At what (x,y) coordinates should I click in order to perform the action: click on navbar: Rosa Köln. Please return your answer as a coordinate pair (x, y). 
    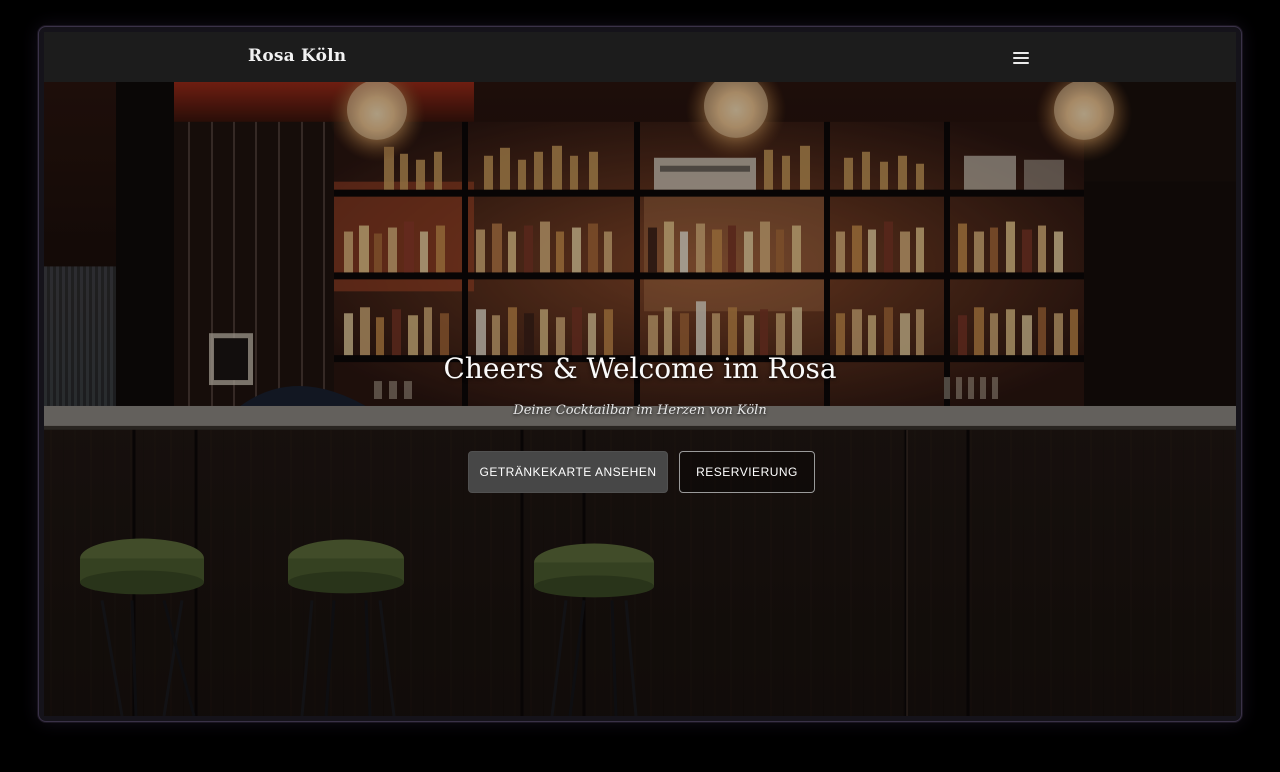
    Looking at the image, I should click on (640, 57).